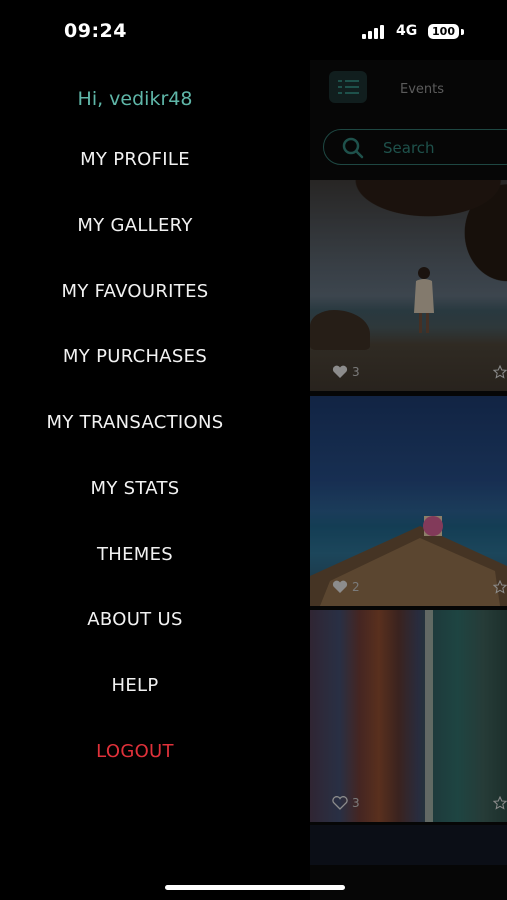 This screenshot has width=507, height=900. I want to click on menu-item-themes: THEMES, so click(135, 555).